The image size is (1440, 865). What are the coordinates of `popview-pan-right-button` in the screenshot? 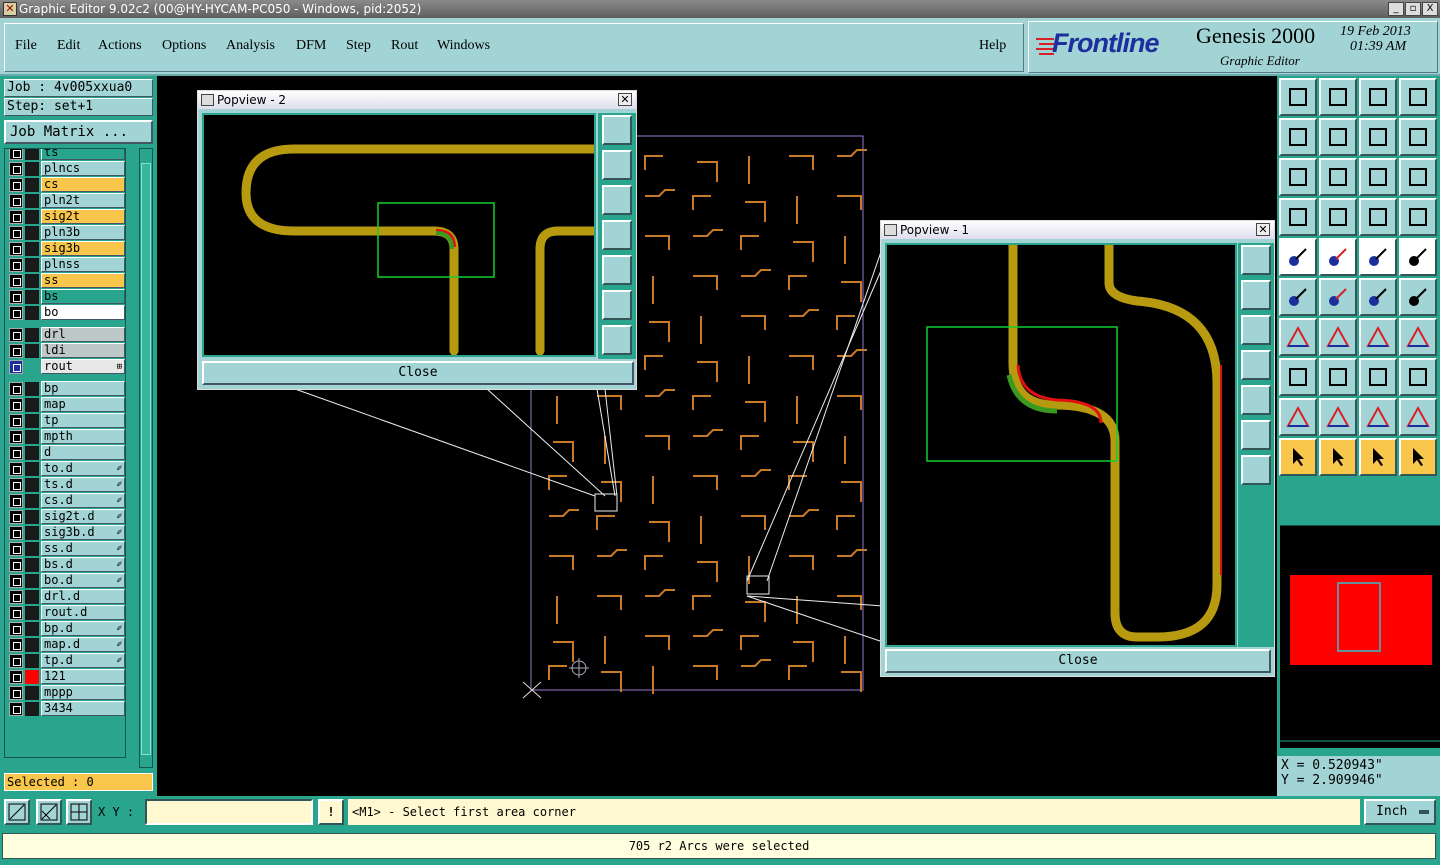 It's located at (1256, 400).